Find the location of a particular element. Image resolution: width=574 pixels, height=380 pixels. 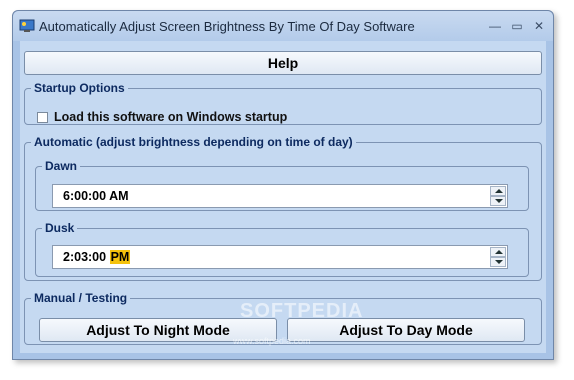

close-button: ✕ is located at coordinates (539, 26).